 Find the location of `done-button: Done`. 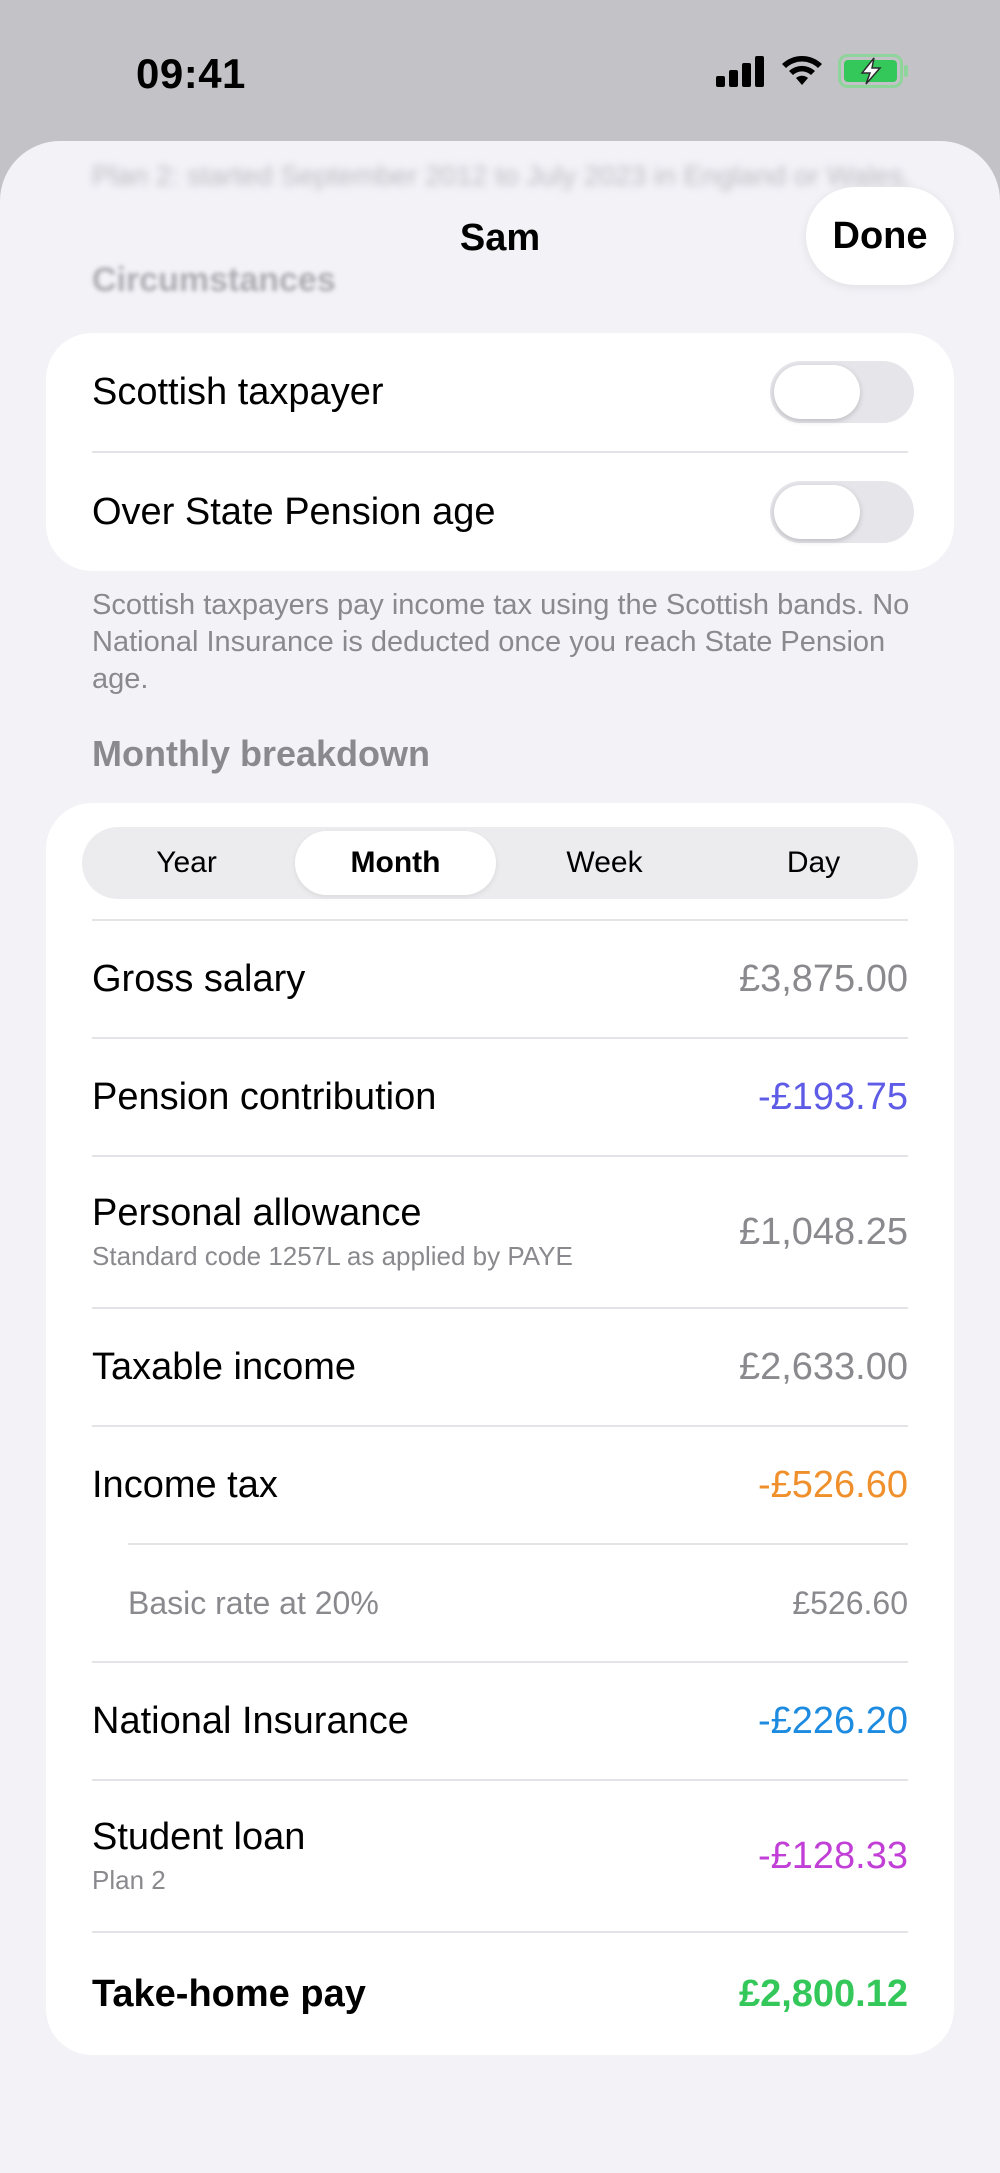

done-button: Done is located at coordinates (880, 236).